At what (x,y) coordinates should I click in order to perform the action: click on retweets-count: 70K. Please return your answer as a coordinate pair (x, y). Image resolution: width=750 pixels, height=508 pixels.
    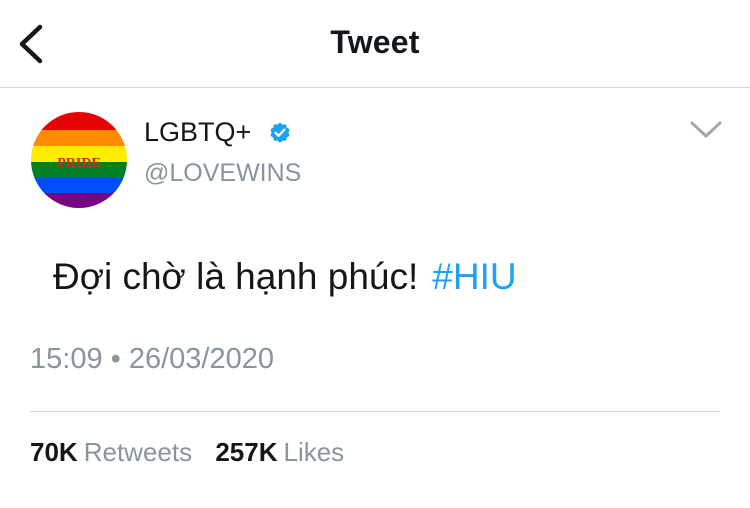
    Looking at the image, I should click on (54, 452).